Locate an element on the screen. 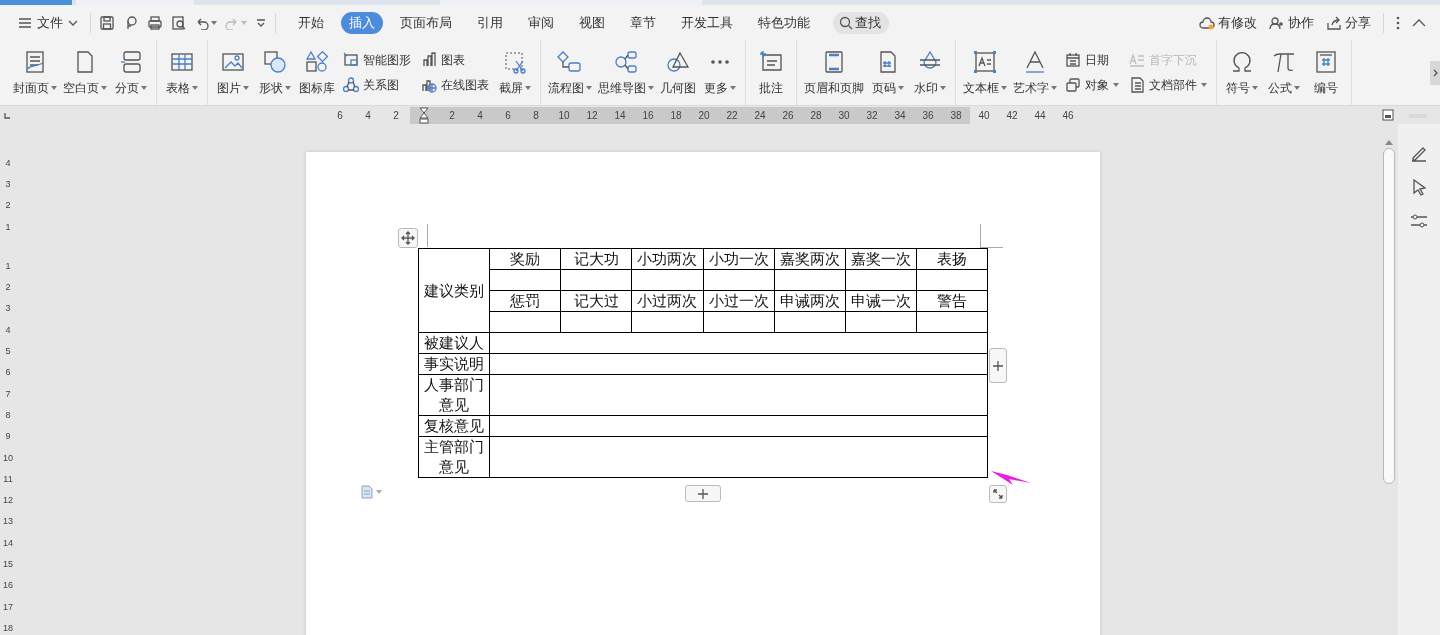  page-break-icon is located at coordinates (131, 61).